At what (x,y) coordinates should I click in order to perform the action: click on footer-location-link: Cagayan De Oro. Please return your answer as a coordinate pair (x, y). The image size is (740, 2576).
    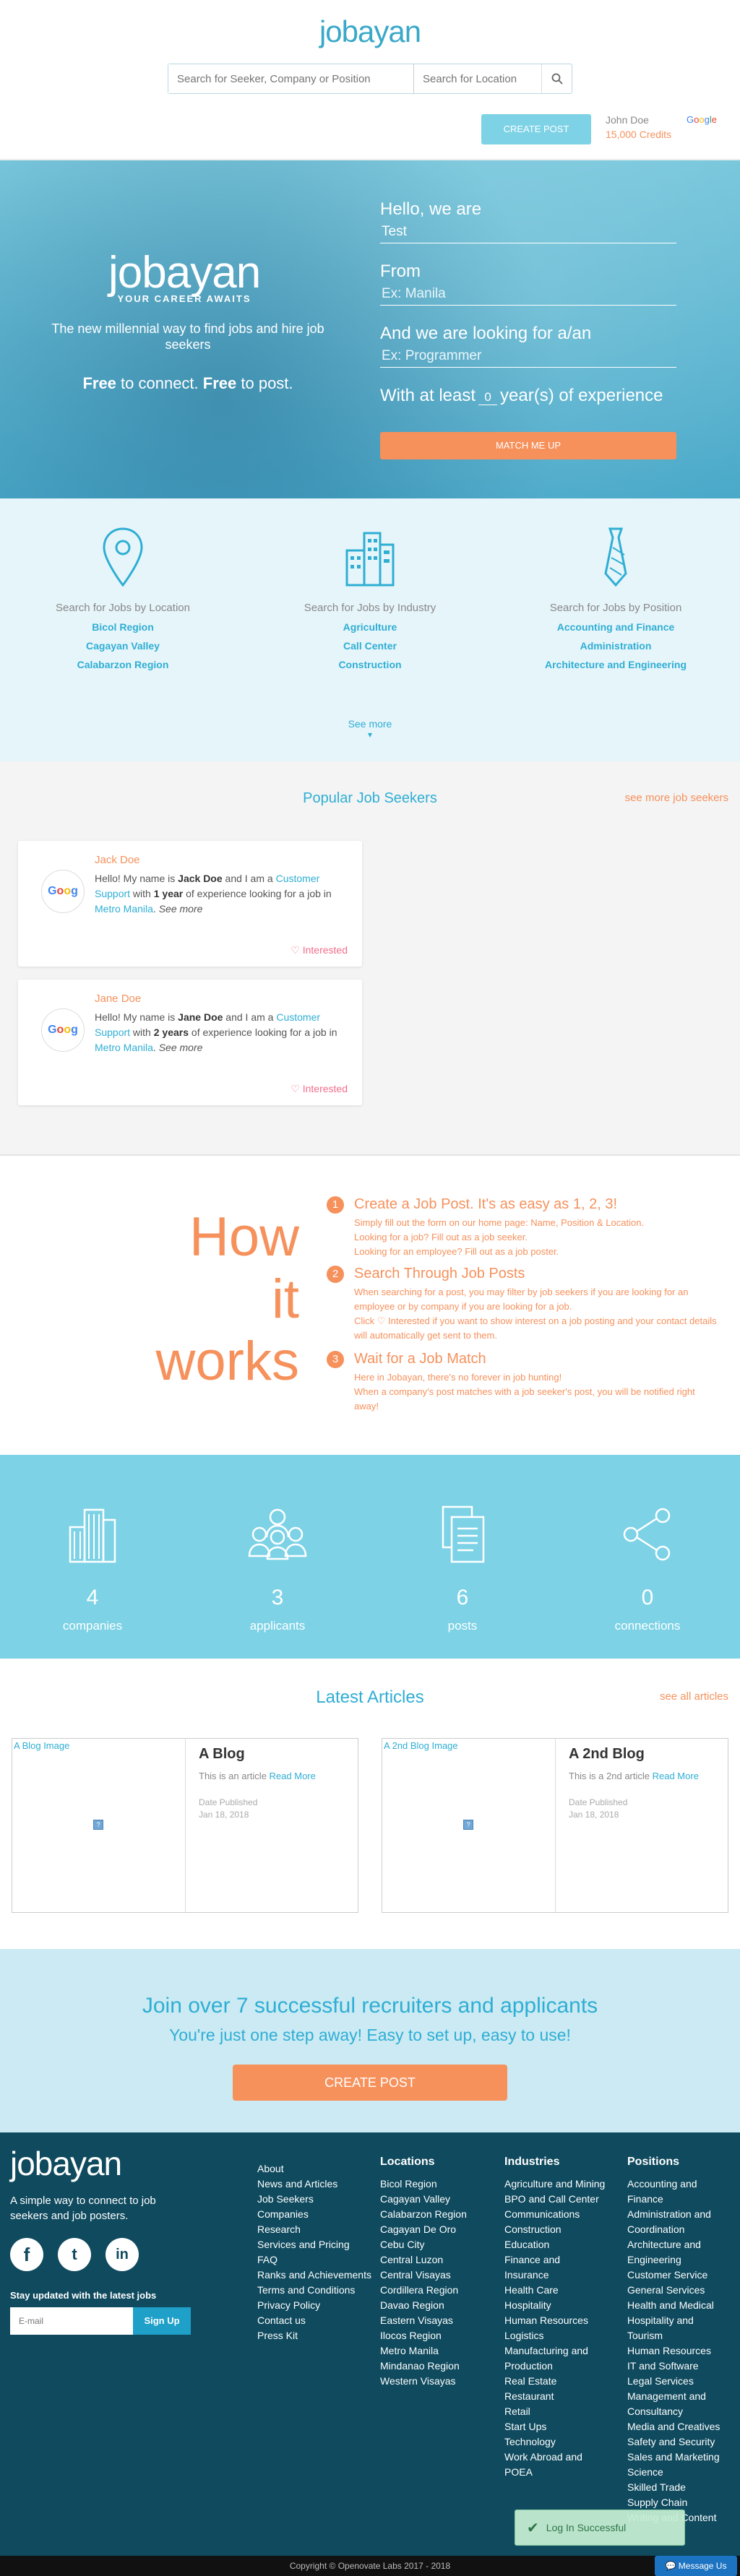
    Looking at the image, I should click on (423, 2229).